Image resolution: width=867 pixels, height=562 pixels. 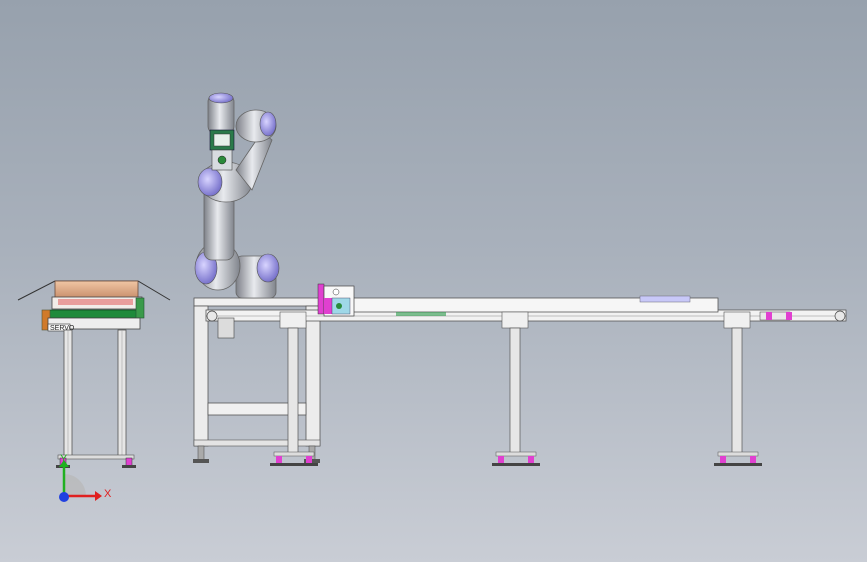 I want to click on carton-box, so click(x=96, y=289).